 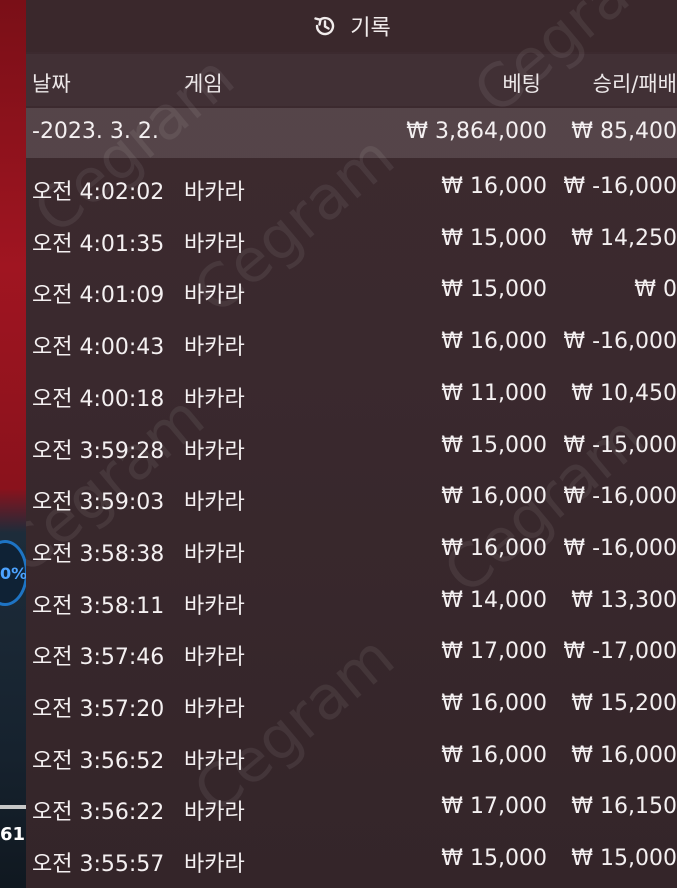 I want to click on row-win-loss: ₩ 15,000, so click(x=624, y=859).